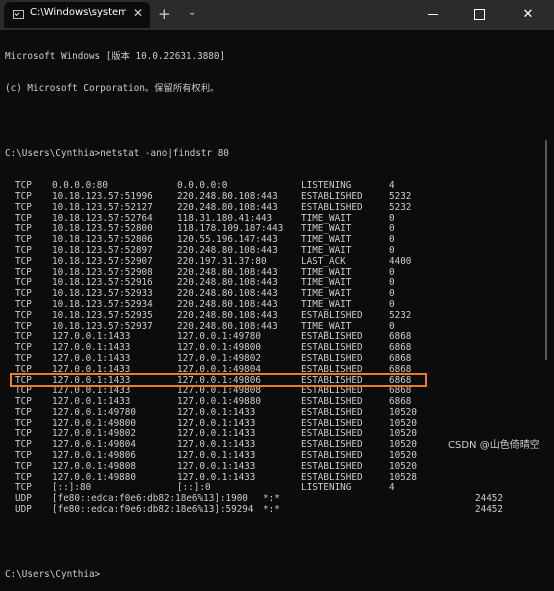  What do you see at coordinates (546, 250) in the screenshot?
I see `scrollbar-thumb` at bounding box center [546, 250].